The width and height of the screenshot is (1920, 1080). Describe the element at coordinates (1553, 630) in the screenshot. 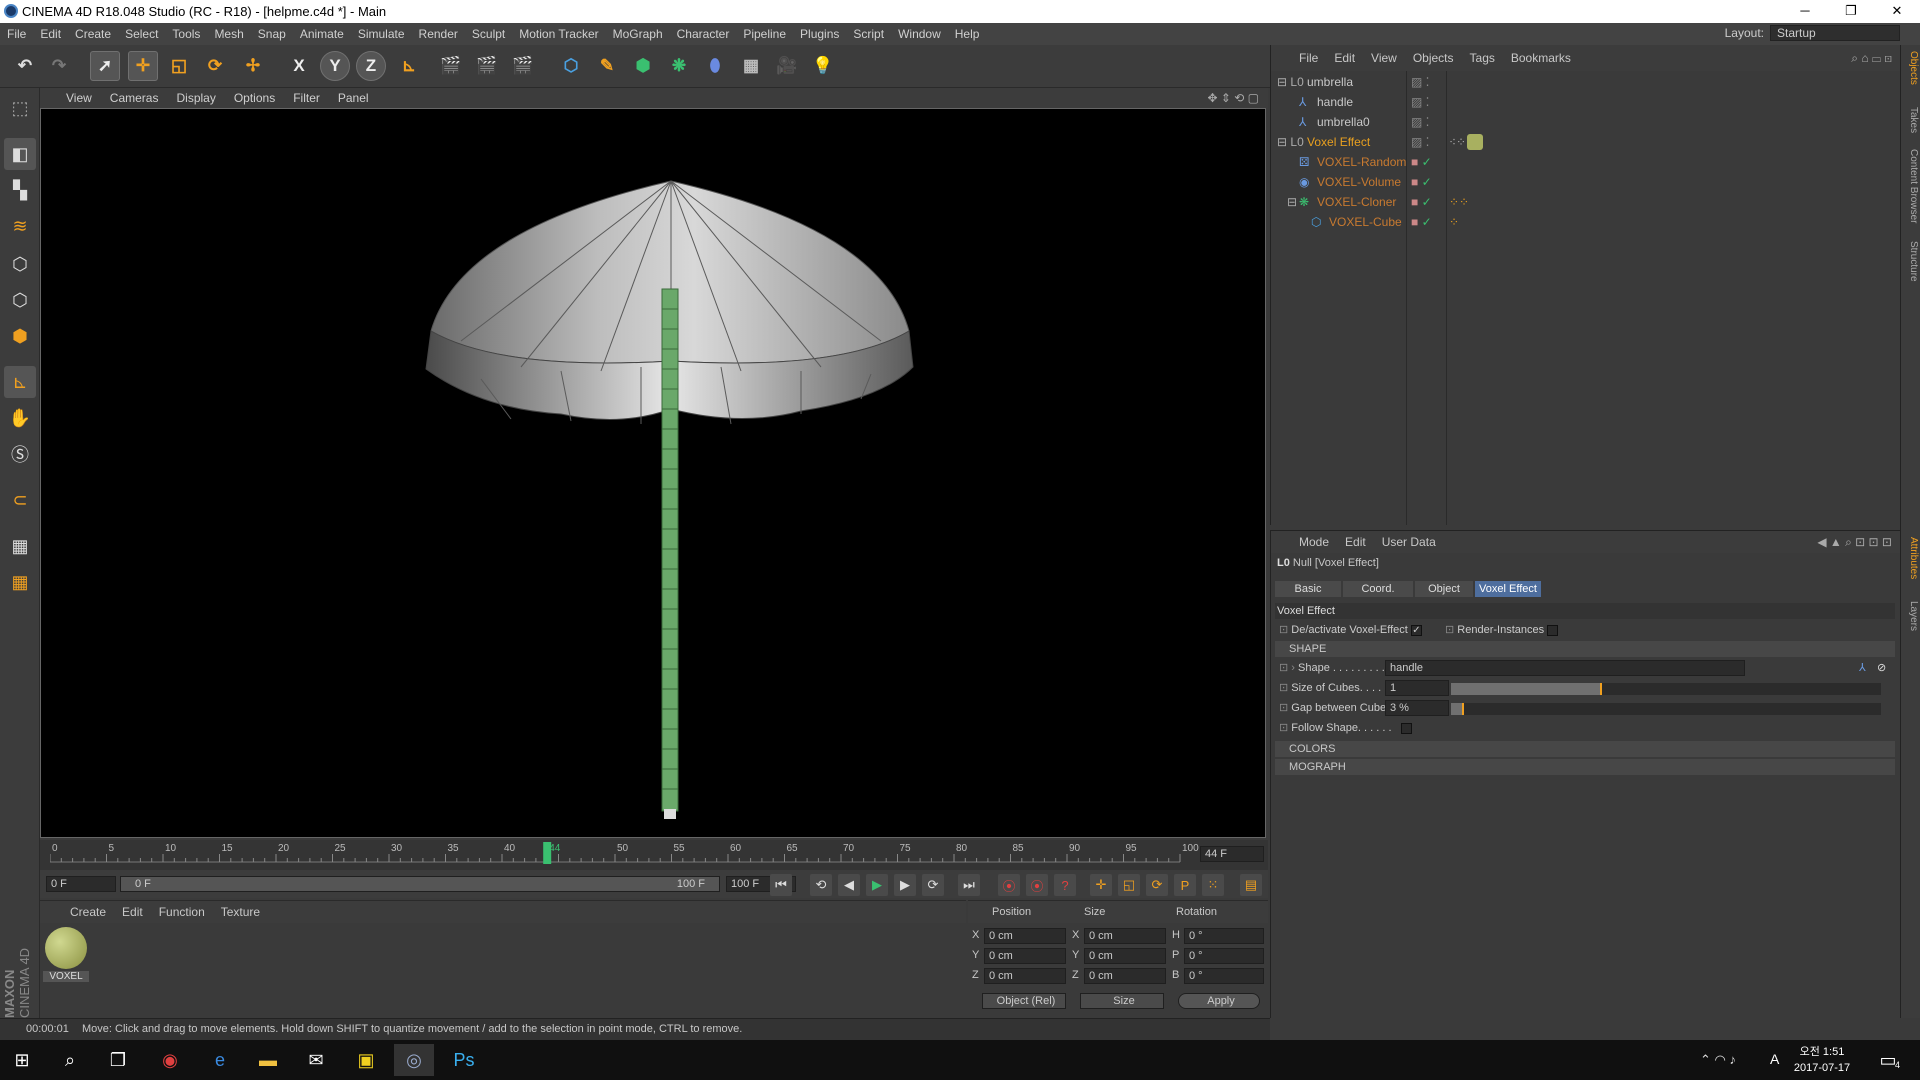

I see `render-instances-checkbox` at that location.